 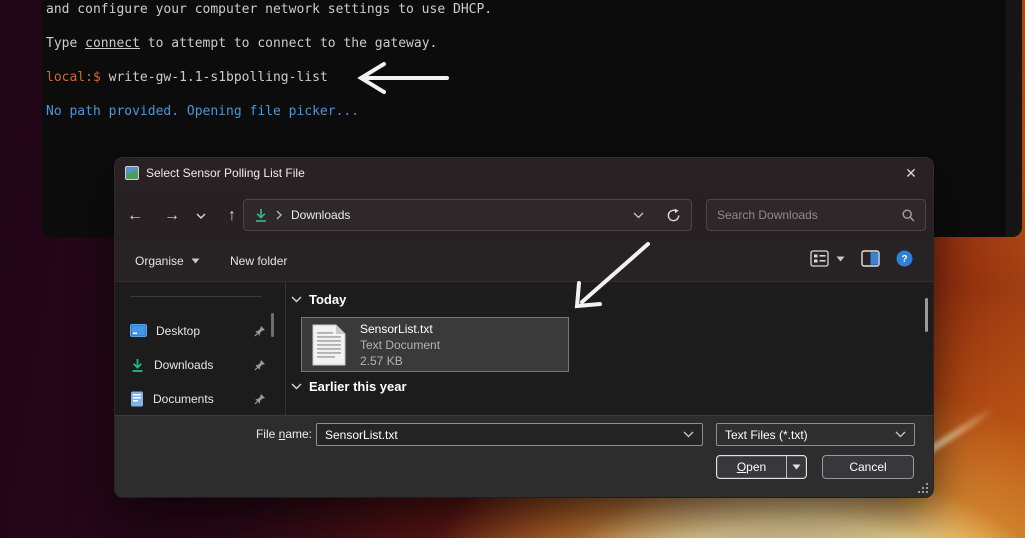 I want to click on group-header-earlier-this-year: Earlier this year, so click(x=349, y=386).